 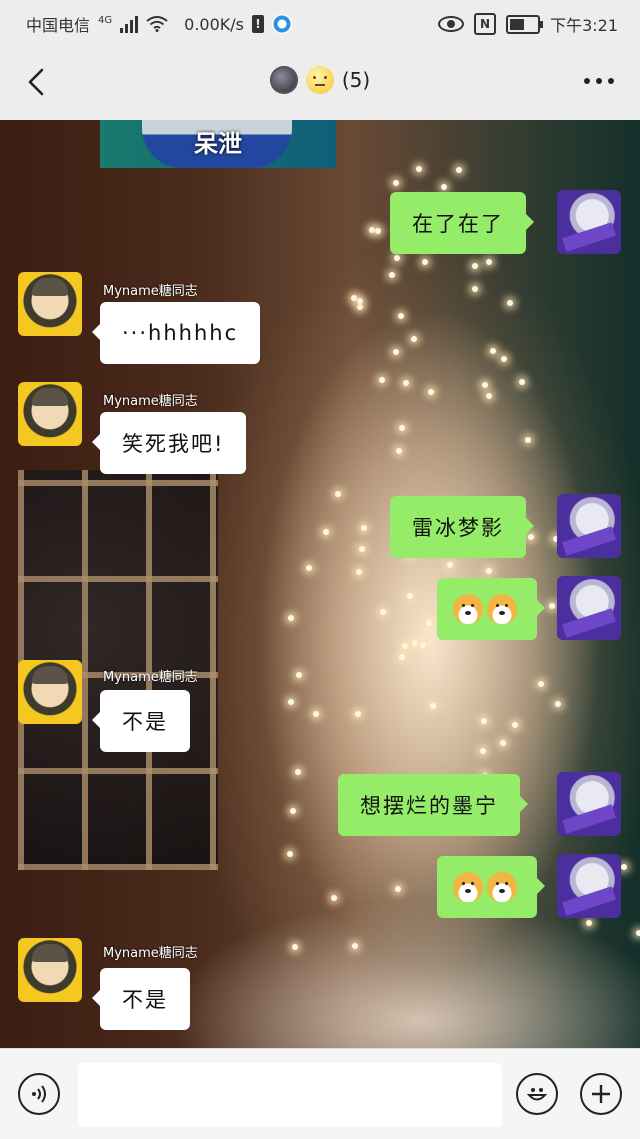 I want to click on new-moon-emoji-icon, so click(x=283, y=80).